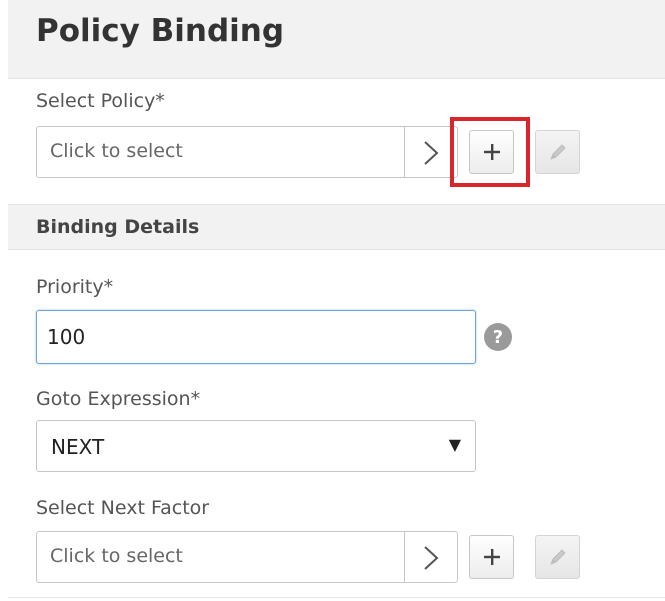 The height and width of the screenshot is (601, 665). Describe the element at coordinates (336, 39) in the screenshot. I see `header: Policy Binding` at that location.